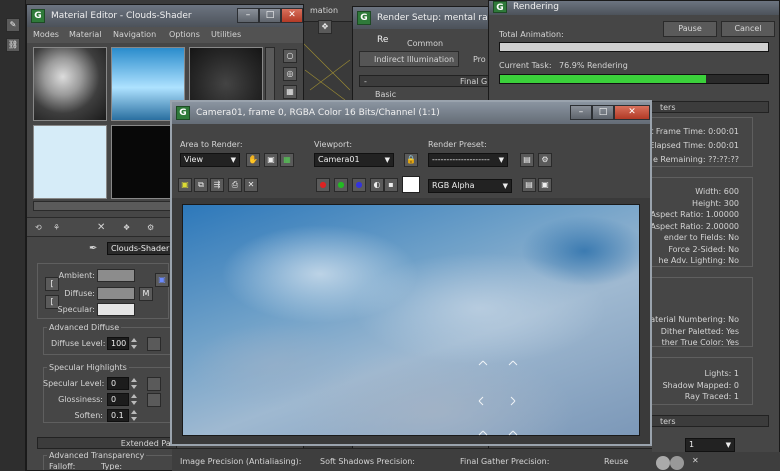 This screenshot has height=471, width=780. Describe the element at coordinates (324, 10) in the screenshot. I see `menu-animation-partial: mation` at that location.